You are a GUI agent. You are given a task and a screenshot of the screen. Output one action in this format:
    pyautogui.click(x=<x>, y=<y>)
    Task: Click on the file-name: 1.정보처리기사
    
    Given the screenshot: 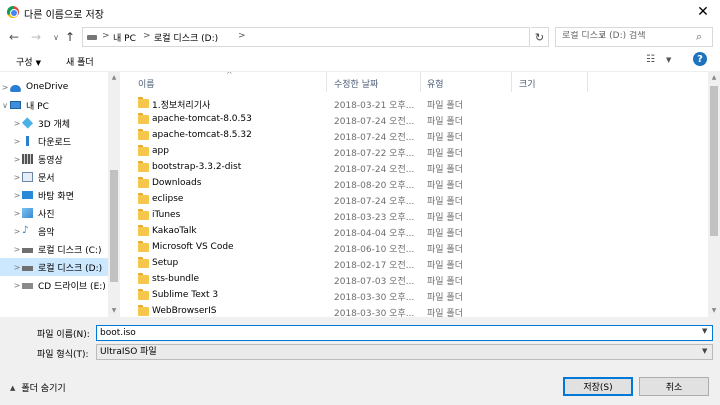 What is the action you would take?
    pyautogui.click(x=181, y=106)
    